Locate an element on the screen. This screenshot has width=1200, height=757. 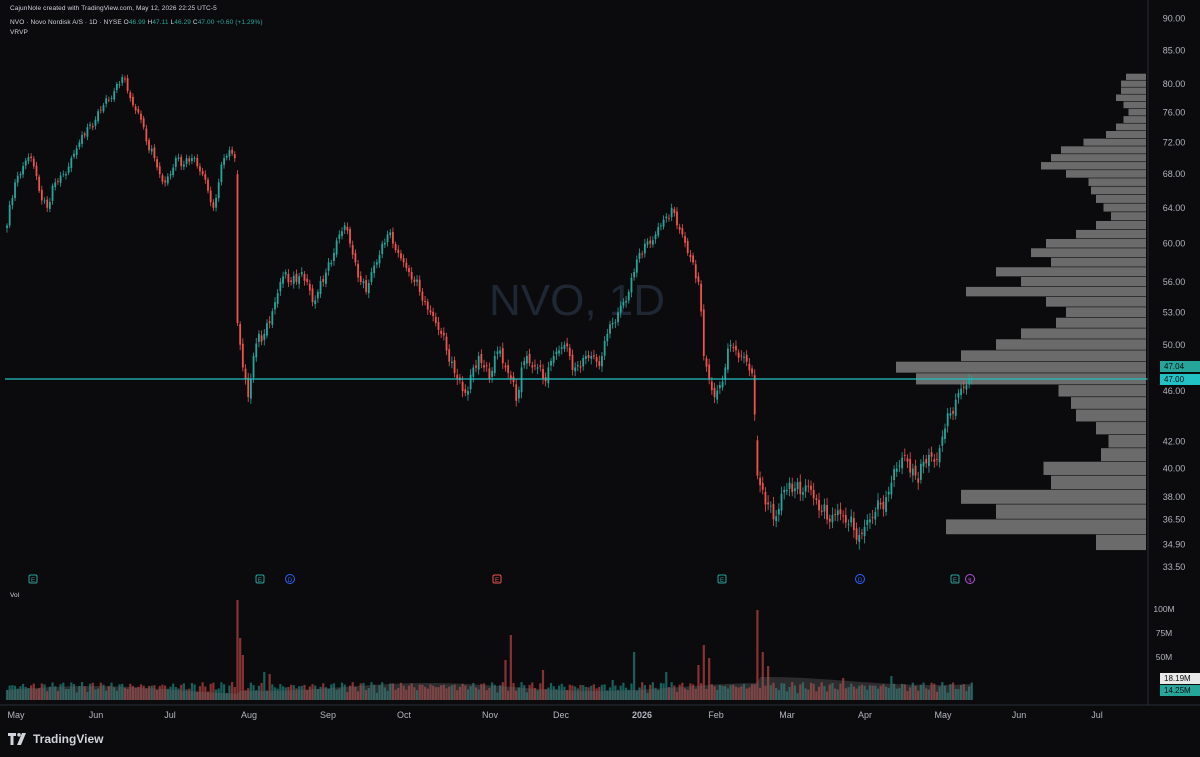
y-tick-label: 38.00 is located at coordinates (1174, 497).